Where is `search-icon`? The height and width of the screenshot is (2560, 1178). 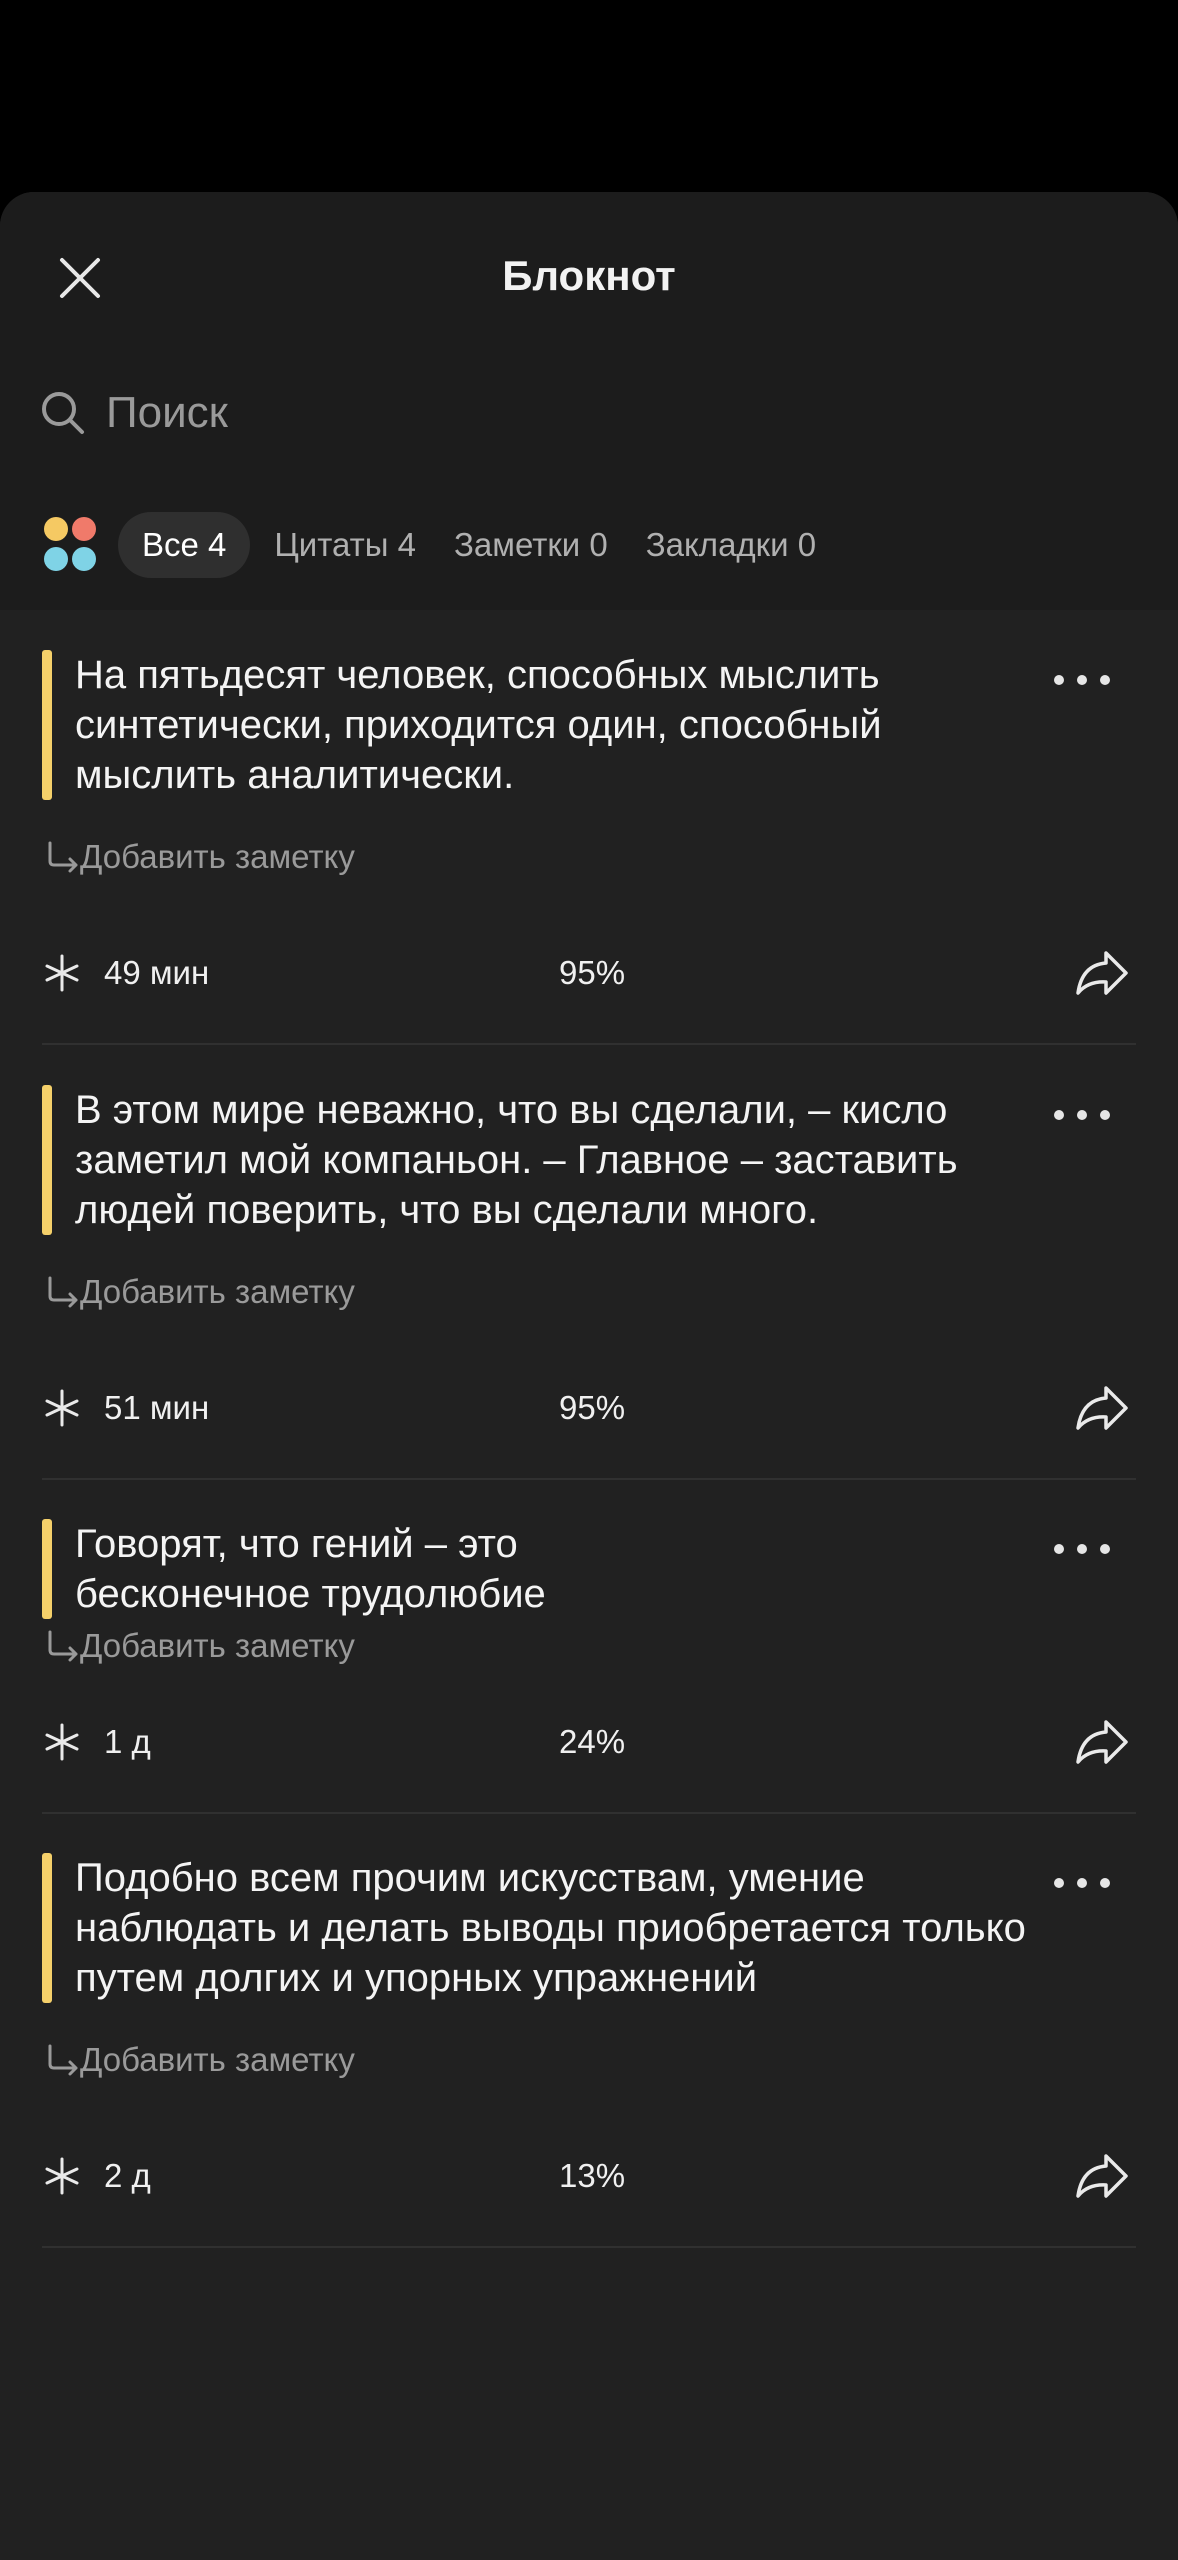 search-icon is located at coordinates (63, 413).